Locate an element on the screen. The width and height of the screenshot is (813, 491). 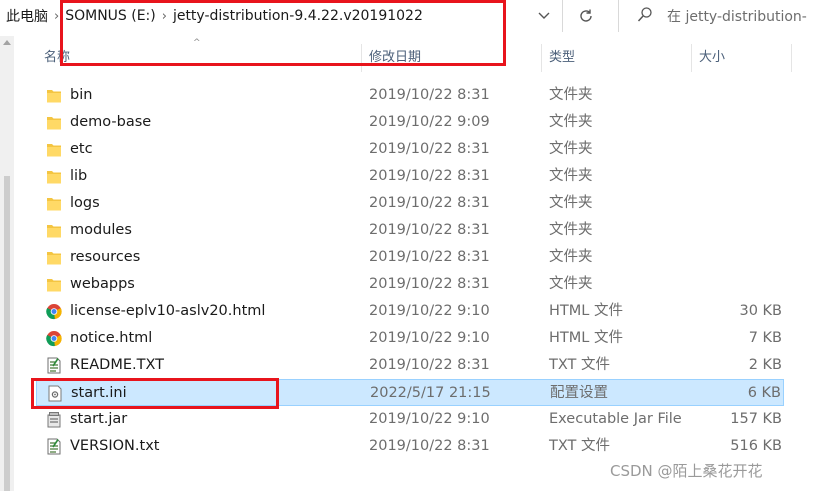
chevron-down-icon is located at coordinates (544, 16).